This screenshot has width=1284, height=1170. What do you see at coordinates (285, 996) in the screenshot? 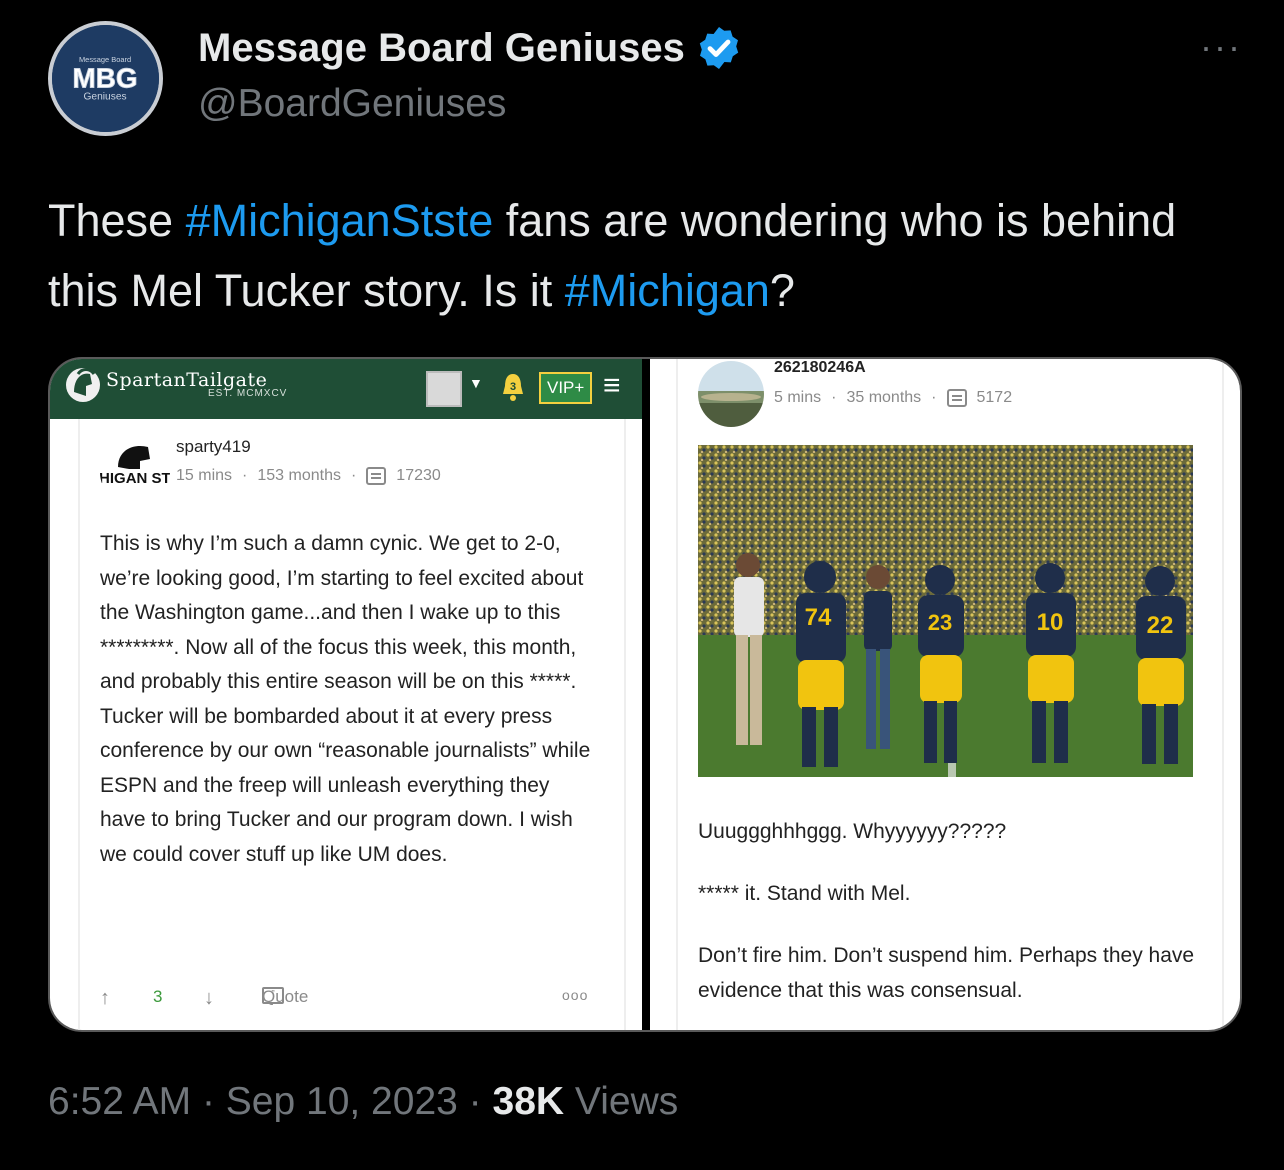
I see `quote-label: Quote` at bounding box center [285, 996].